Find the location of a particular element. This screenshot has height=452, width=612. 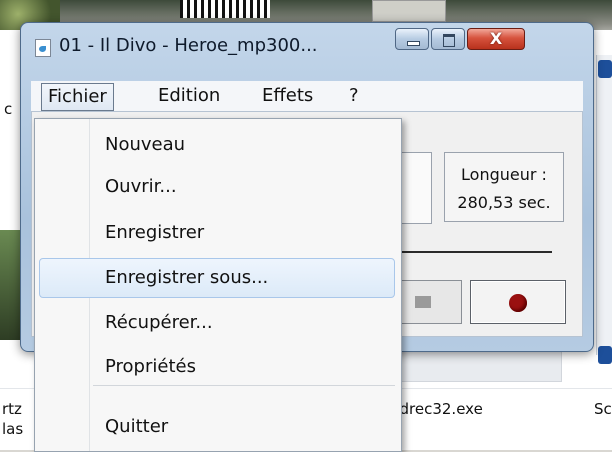

background-card-image is located at coordinates (409, 11).